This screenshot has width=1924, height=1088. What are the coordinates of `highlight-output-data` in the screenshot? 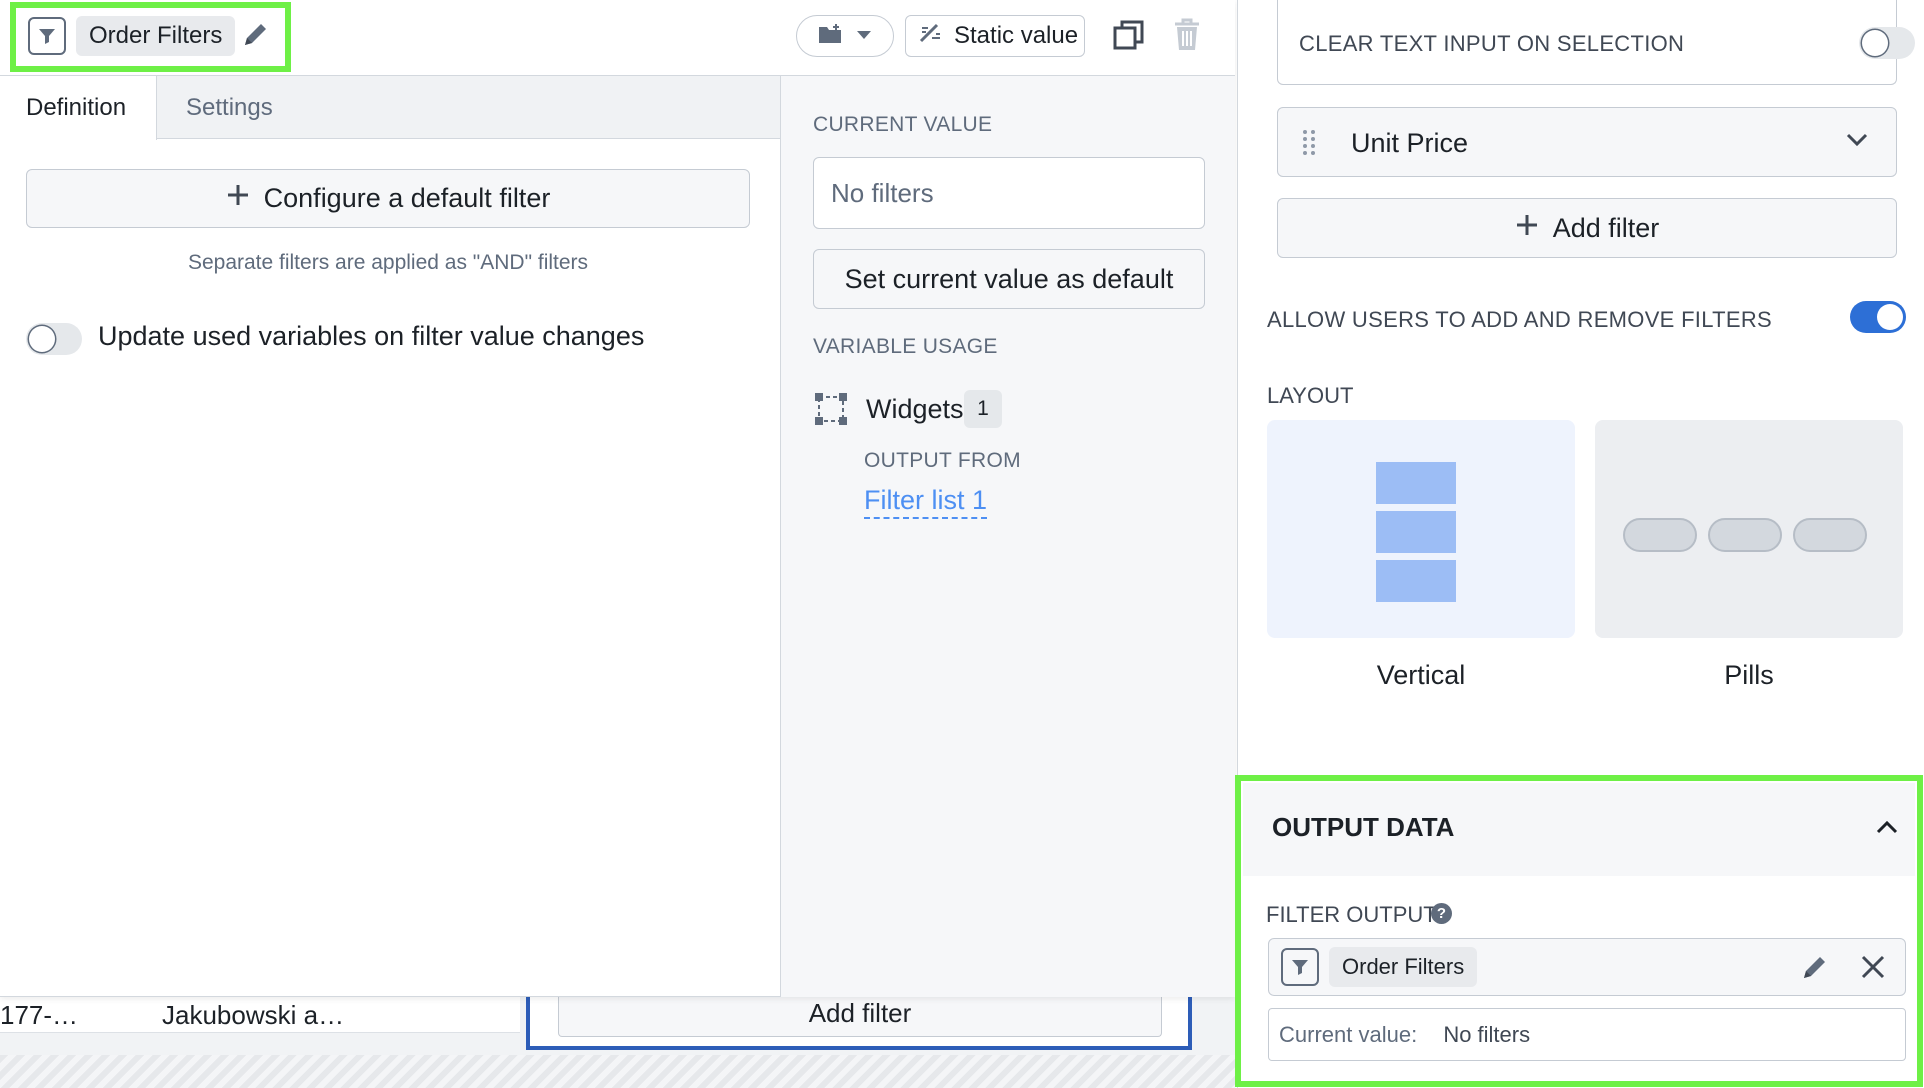 It's located at (1579, 931).